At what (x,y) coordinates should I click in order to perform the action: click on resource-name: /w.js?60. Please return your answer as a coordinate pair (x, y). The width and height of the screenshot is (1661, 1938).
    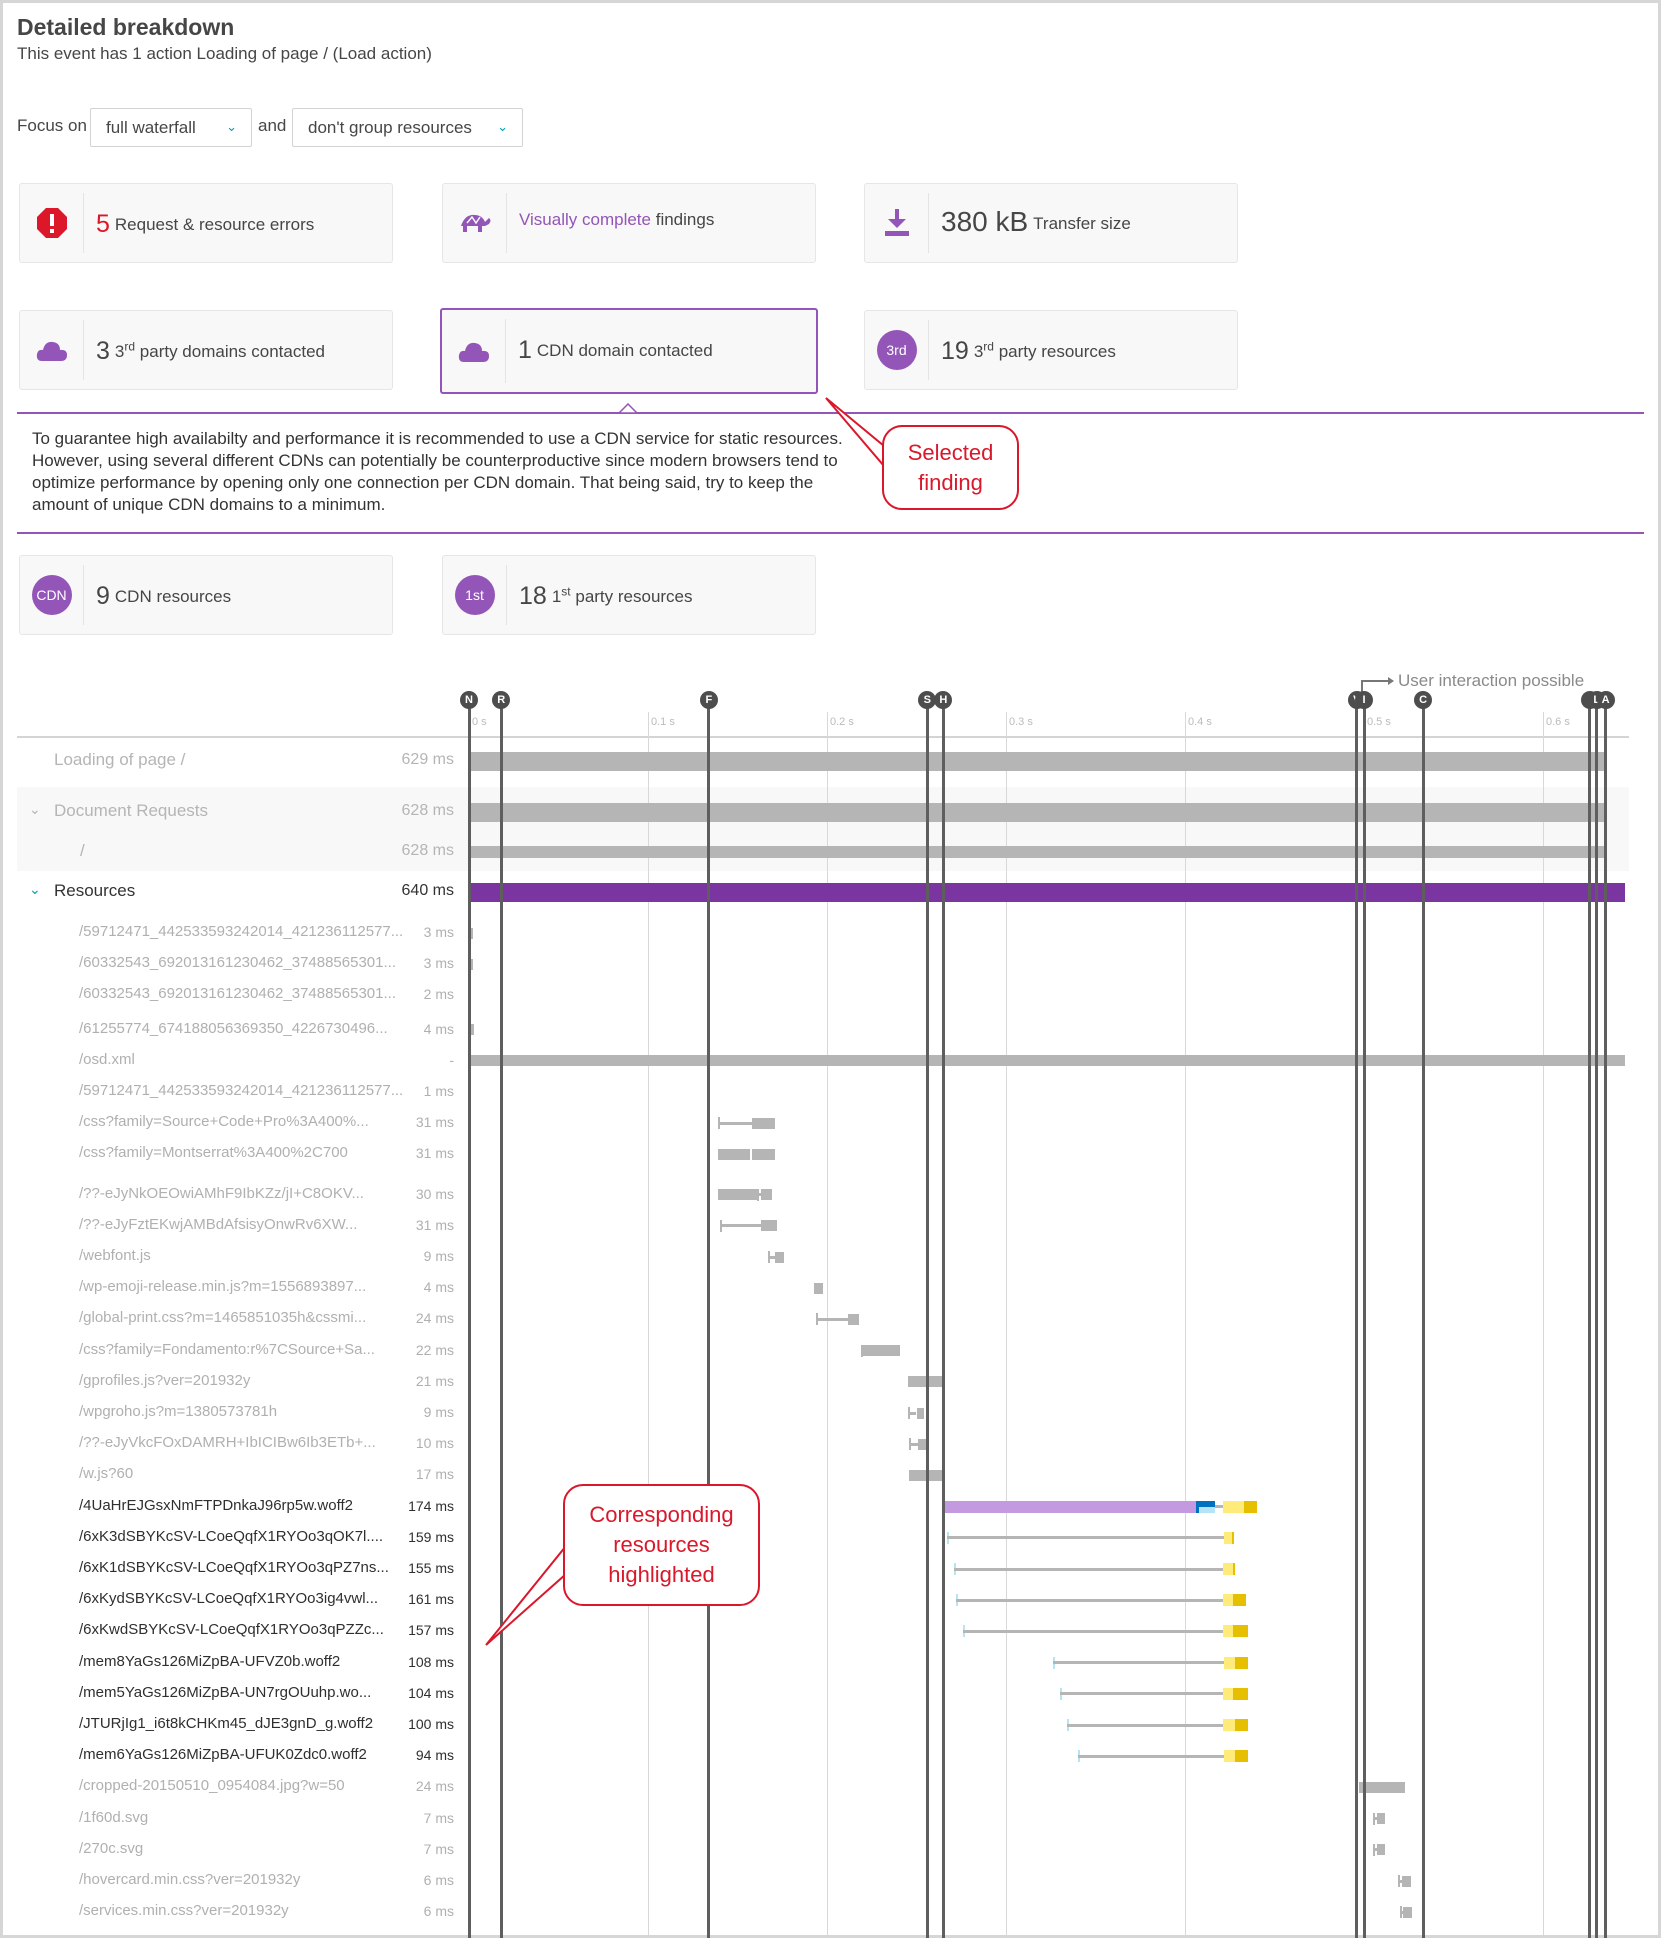
    Looking at the image, I should click on (106, 1473).